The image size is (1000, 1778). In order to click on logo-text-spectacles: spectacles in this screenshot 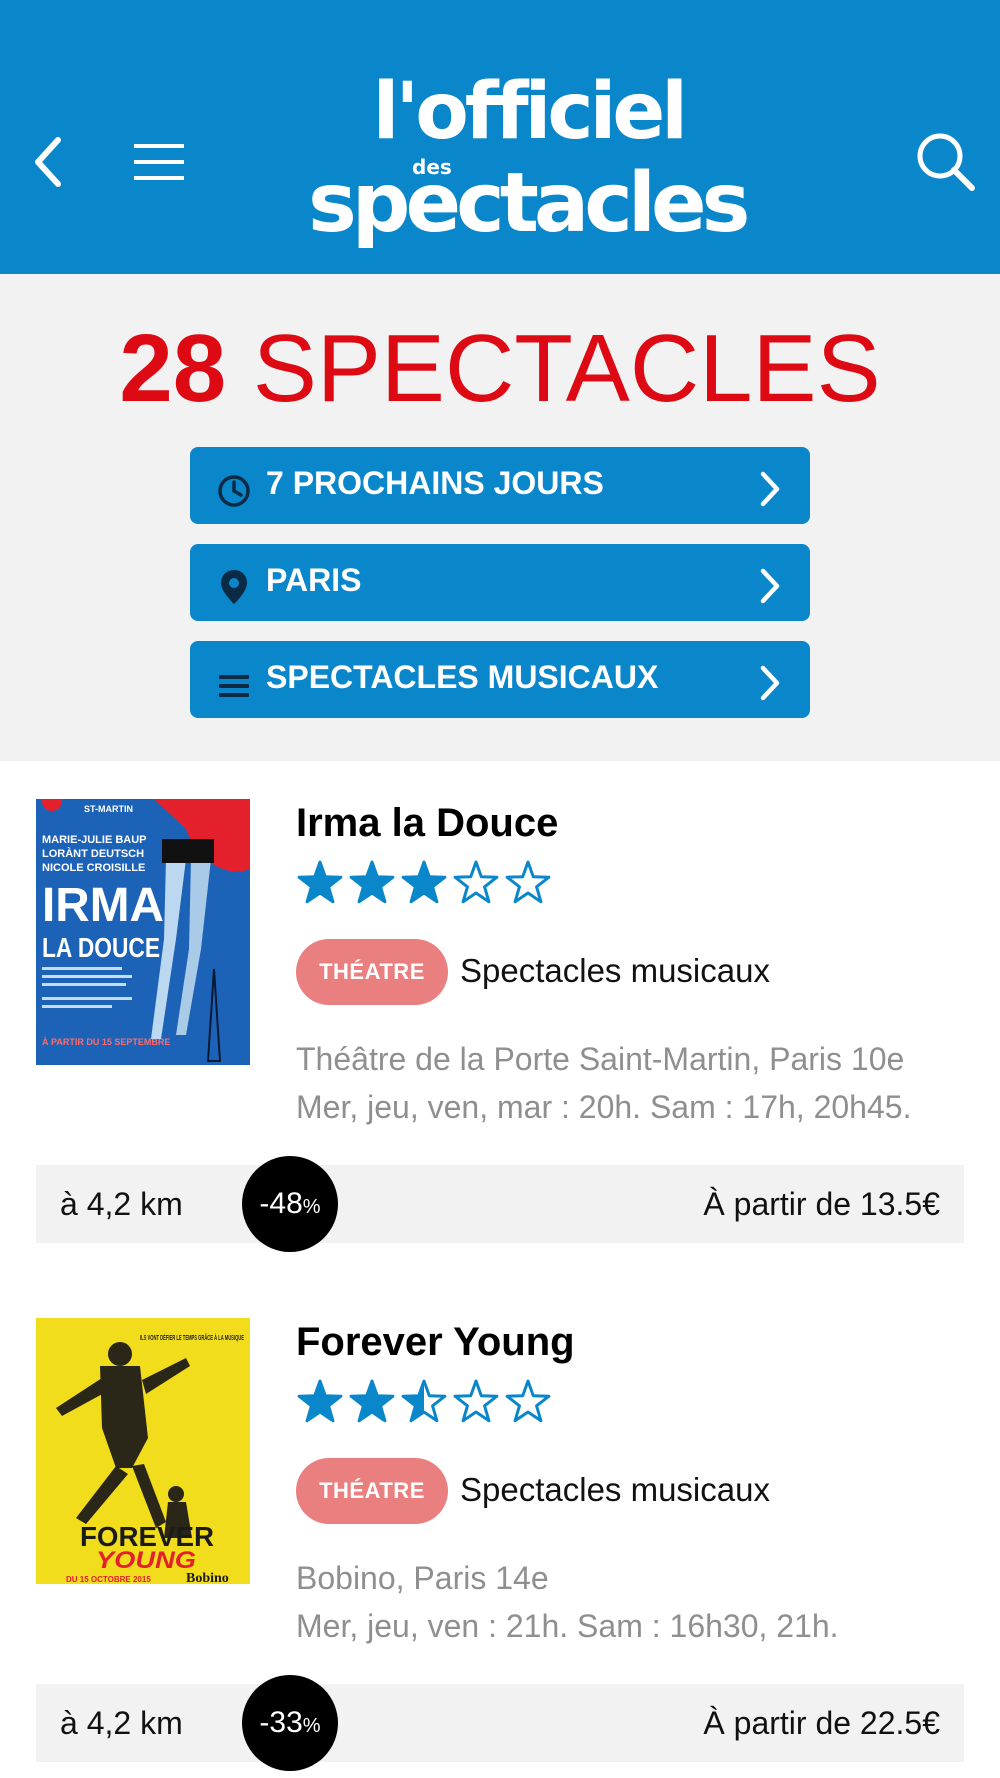, I will do `click(529, 203)`.